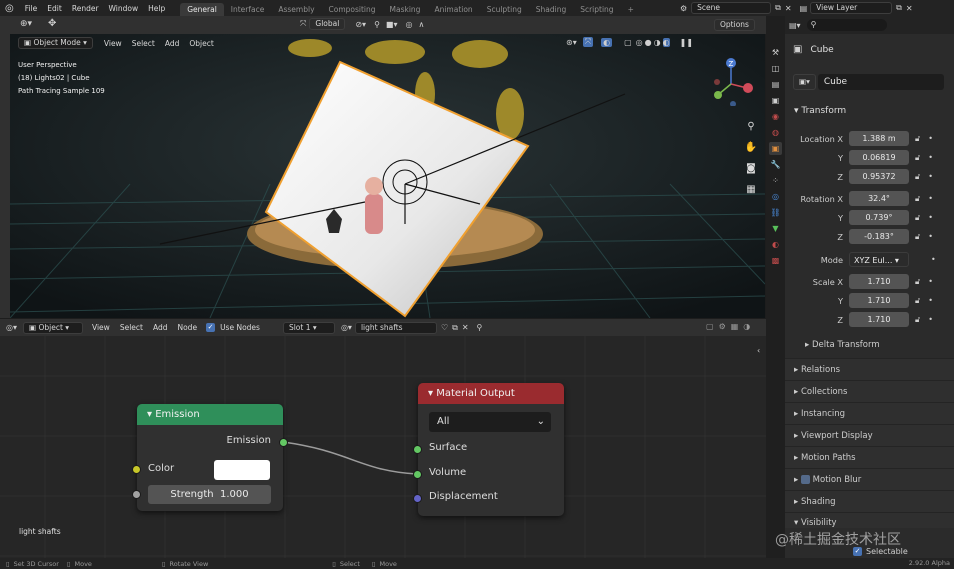 Image resolution: width=954 pixels, height=569 pixels. Describe the element at coordinates (909, 8) in the screenshot. I see `remove-view-layer-icon: ✕` at that location.